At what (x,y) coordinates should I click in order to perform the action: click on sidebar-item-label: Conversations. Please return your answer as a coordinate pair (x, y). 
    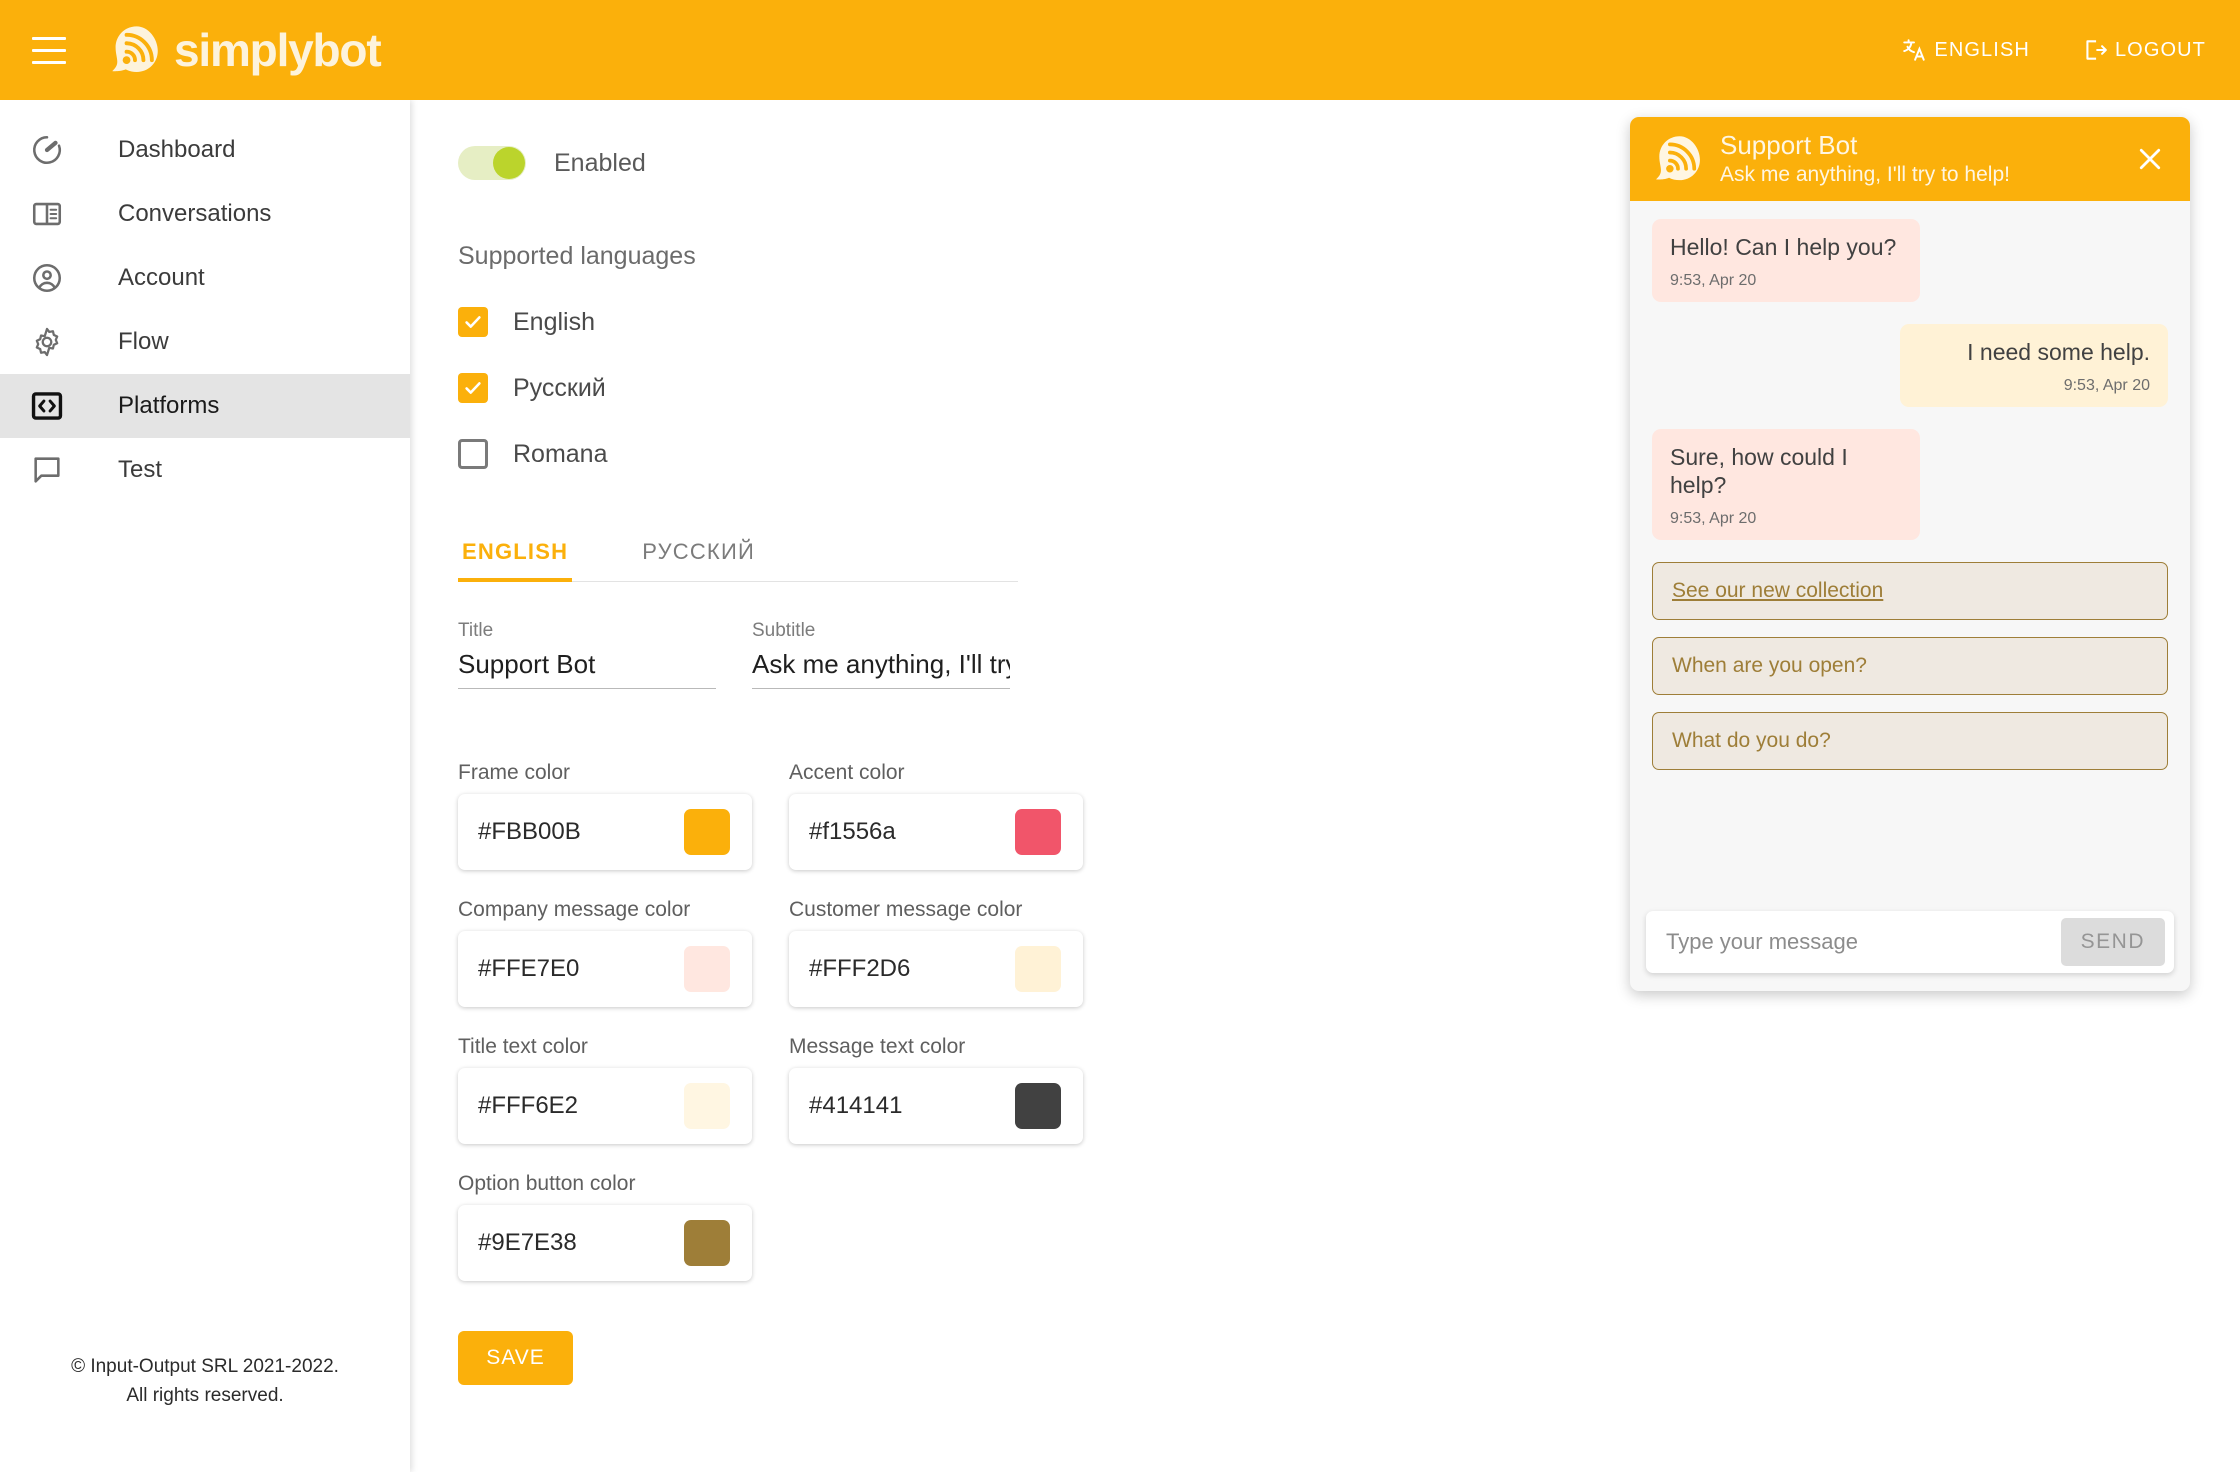
    Looking at the image, I should click on (195, 213).